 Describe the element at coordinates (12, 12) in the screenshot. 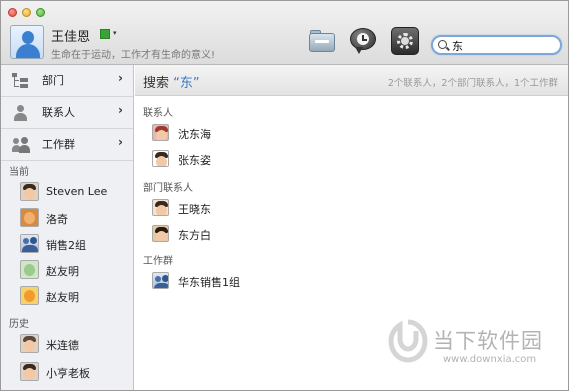

I see `close-window-button` at that location.